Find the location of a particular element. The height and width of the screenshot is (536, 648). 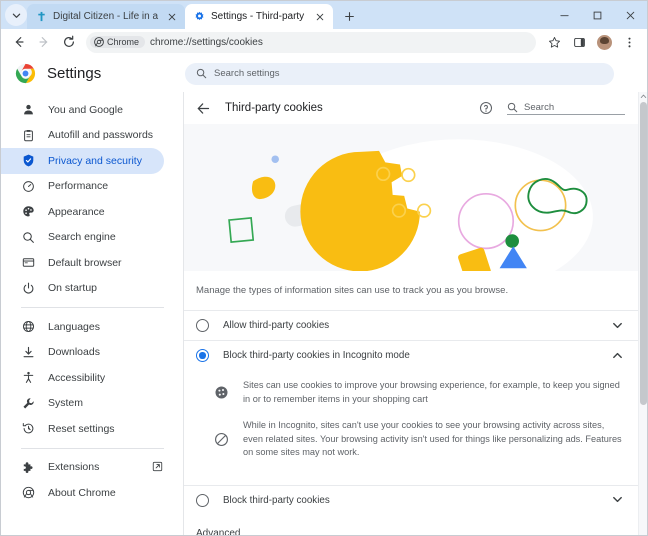

history-icon is located at coordinates (28, 429).